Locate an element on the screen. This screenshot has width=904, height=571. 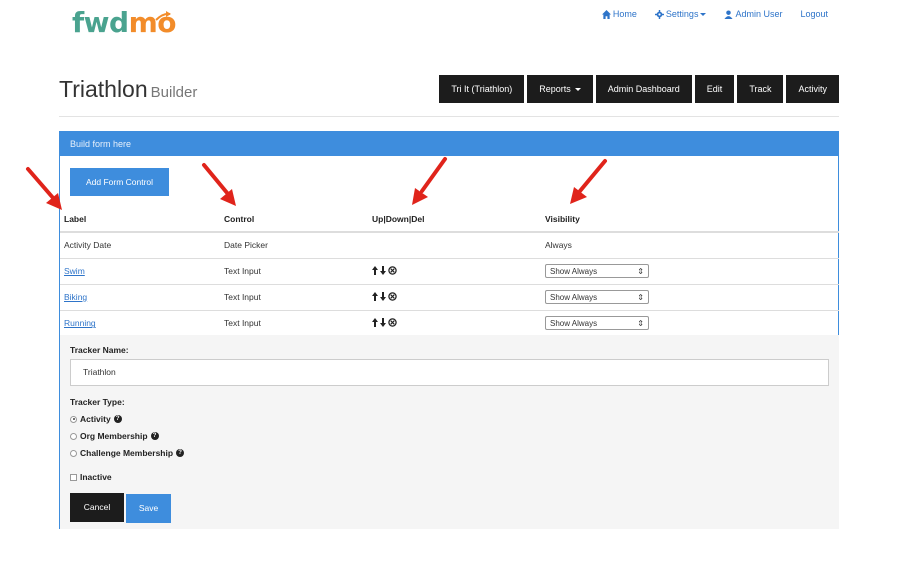
nav-logout: Logout is located at coordinates (814, 14).